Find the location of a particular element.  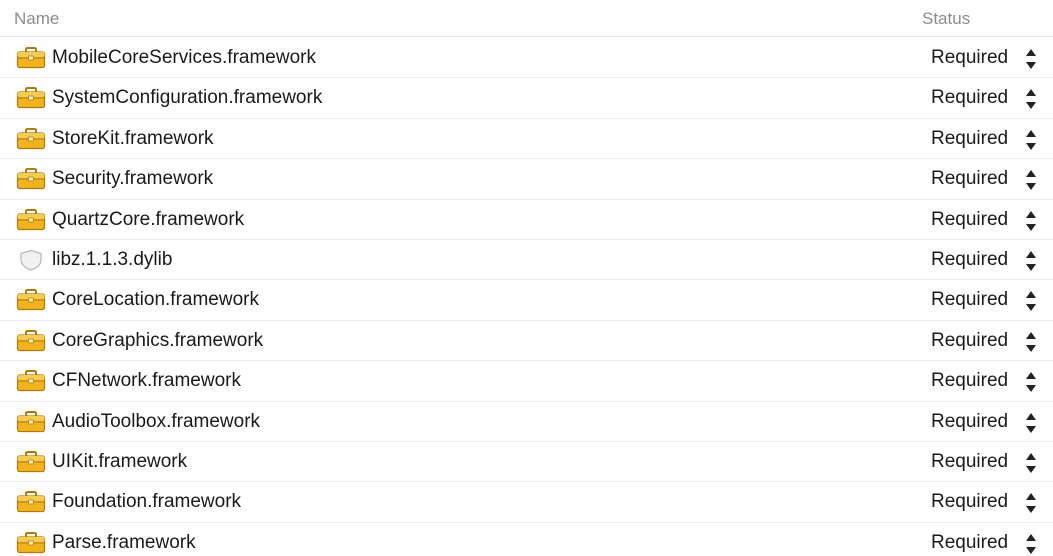

framework-name: StoreKit.framework is located at coordinates (133, 138).